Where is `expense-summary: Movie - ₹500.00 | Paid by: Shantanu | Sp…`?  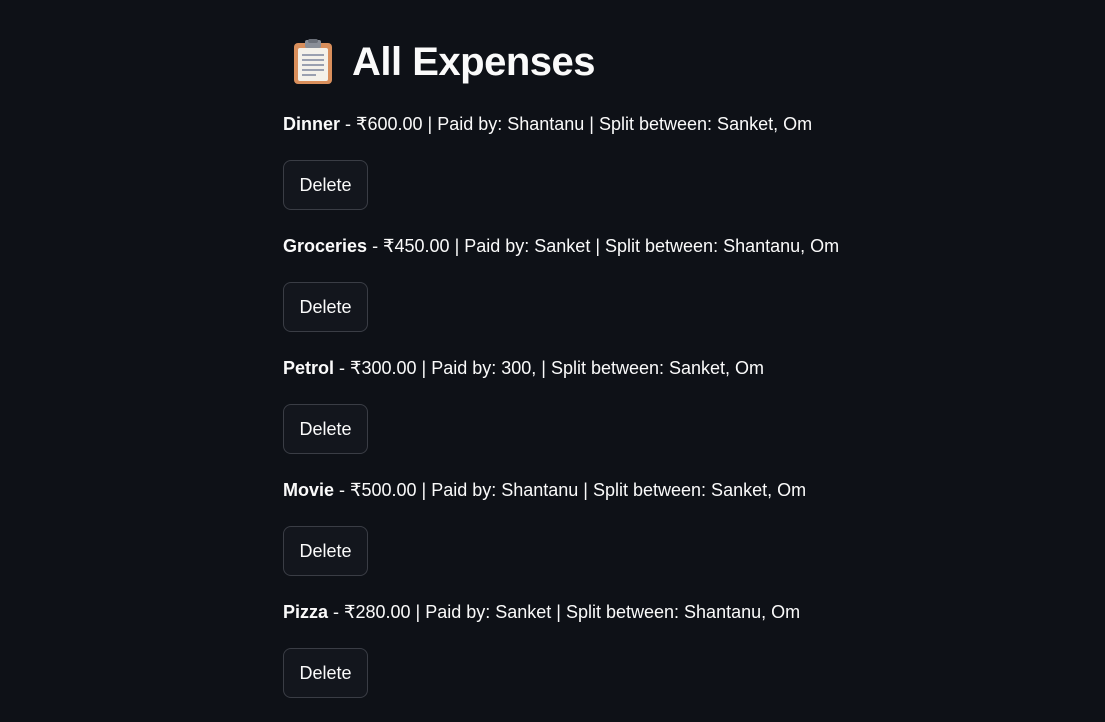
expense-summary: Movie - ₹500.00 | Paid by: Shantanu | Sp… is located at coordinates (544, 490).